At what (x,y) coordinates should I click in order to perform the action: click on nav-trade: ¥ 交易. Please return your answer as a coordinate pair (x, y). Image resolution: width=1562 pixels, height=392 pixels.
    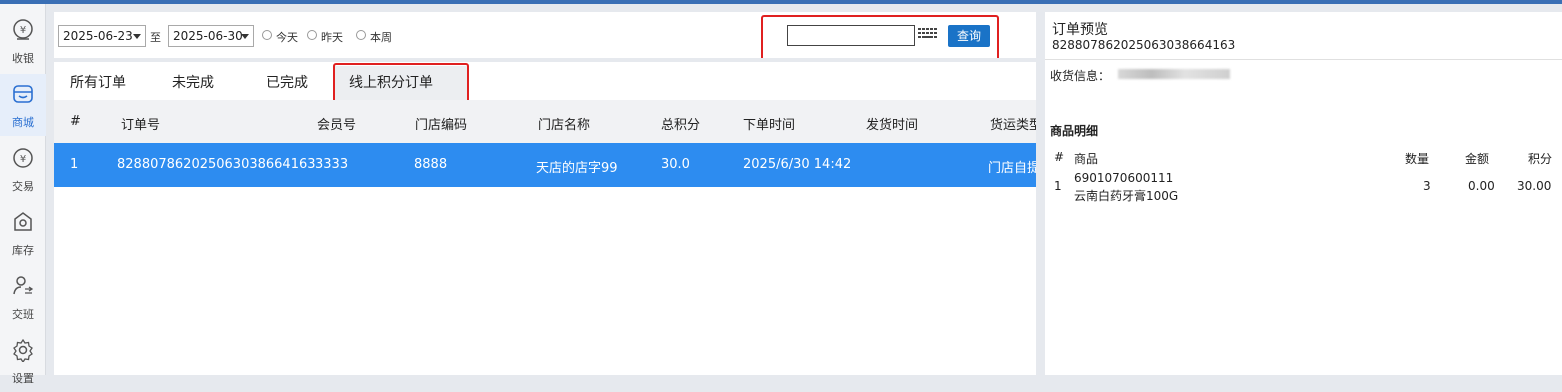
    Looking at the image, I should click on (23, 169).